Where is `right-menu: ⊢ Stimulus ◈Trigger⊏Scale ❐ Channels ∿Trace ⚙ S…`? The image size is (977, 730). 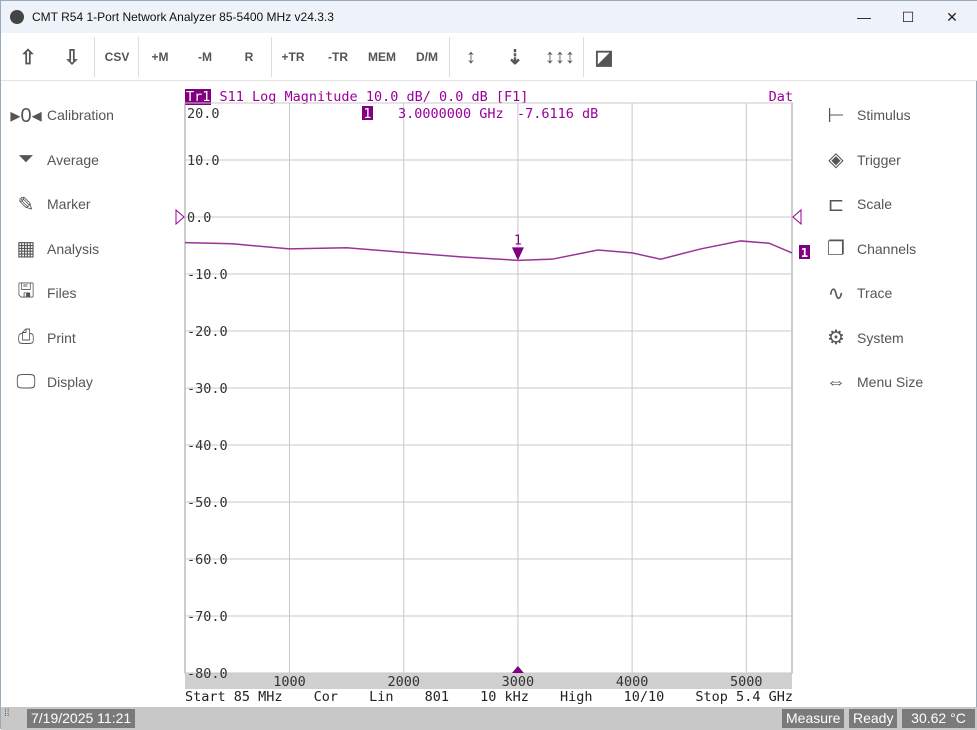 right-menu: ⊢ Stimulus ◈Trigger⊏Scale ❐ Channels ∿Trace ⚙ S… is located at coordinates (873, 249).